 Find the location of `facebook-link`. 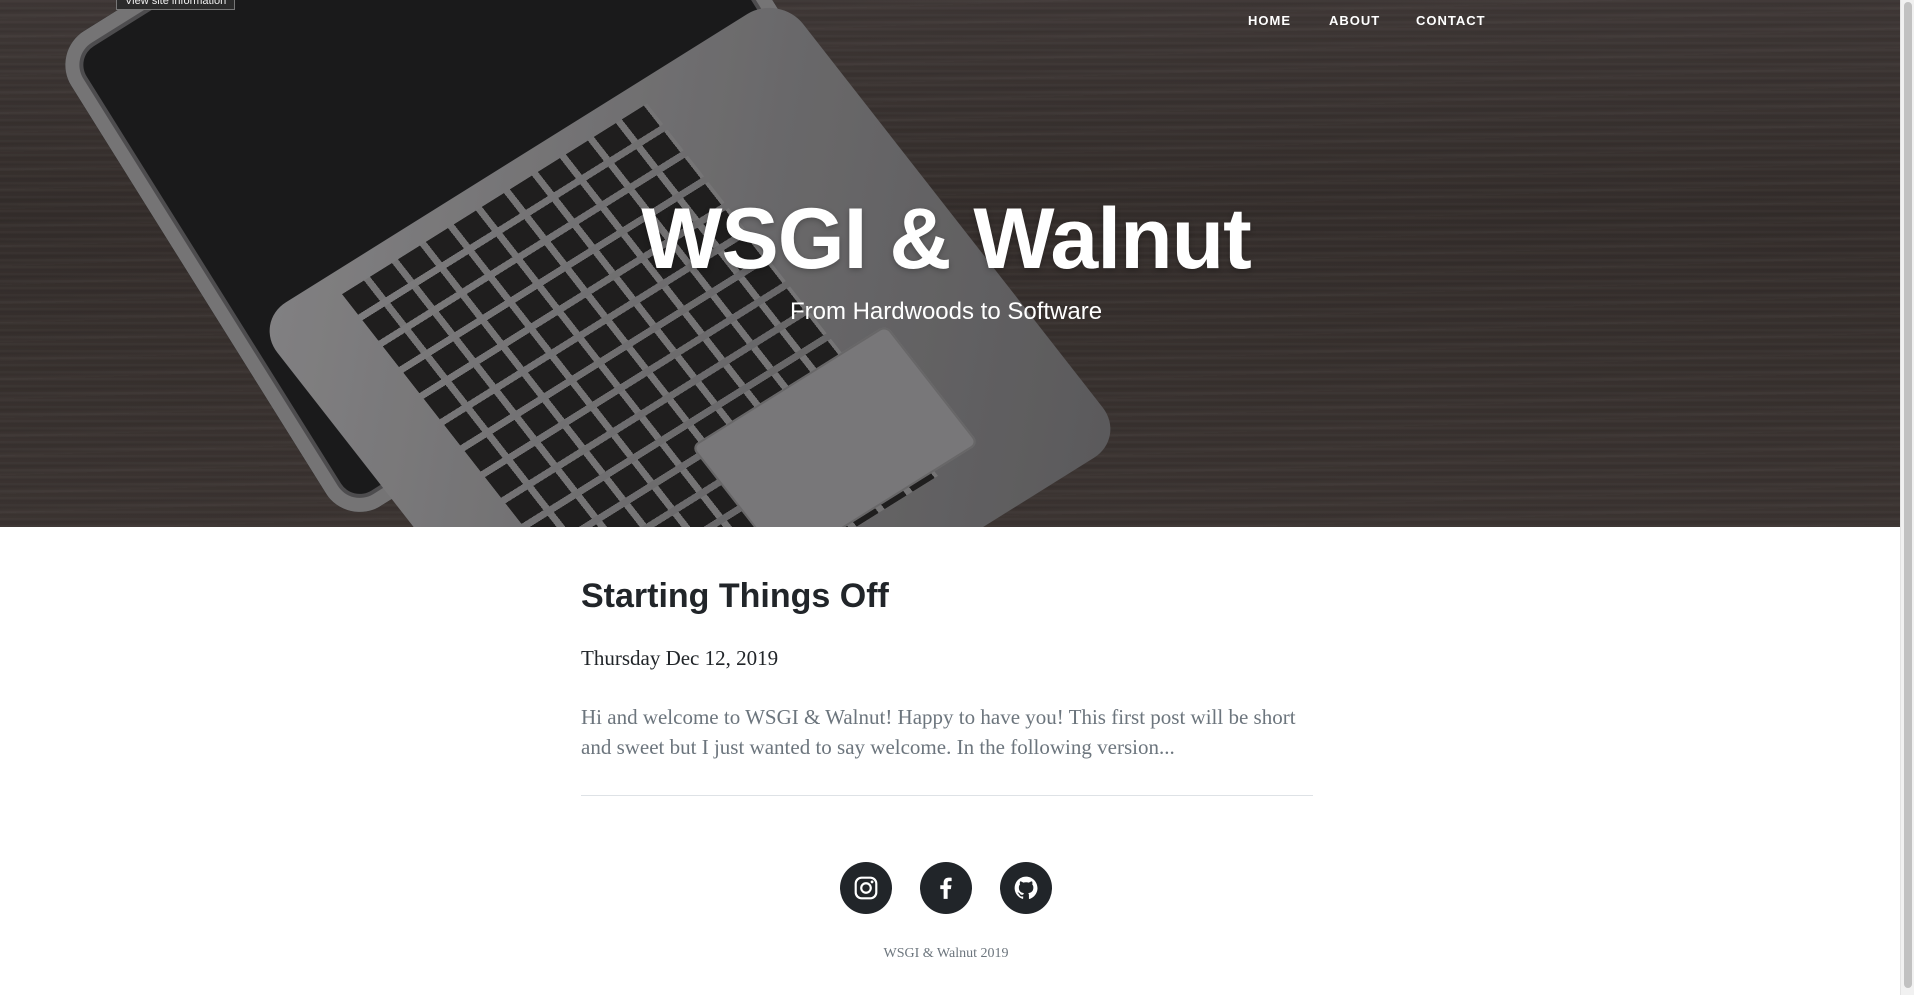

facebook-link is located at coordinates (946, 888).